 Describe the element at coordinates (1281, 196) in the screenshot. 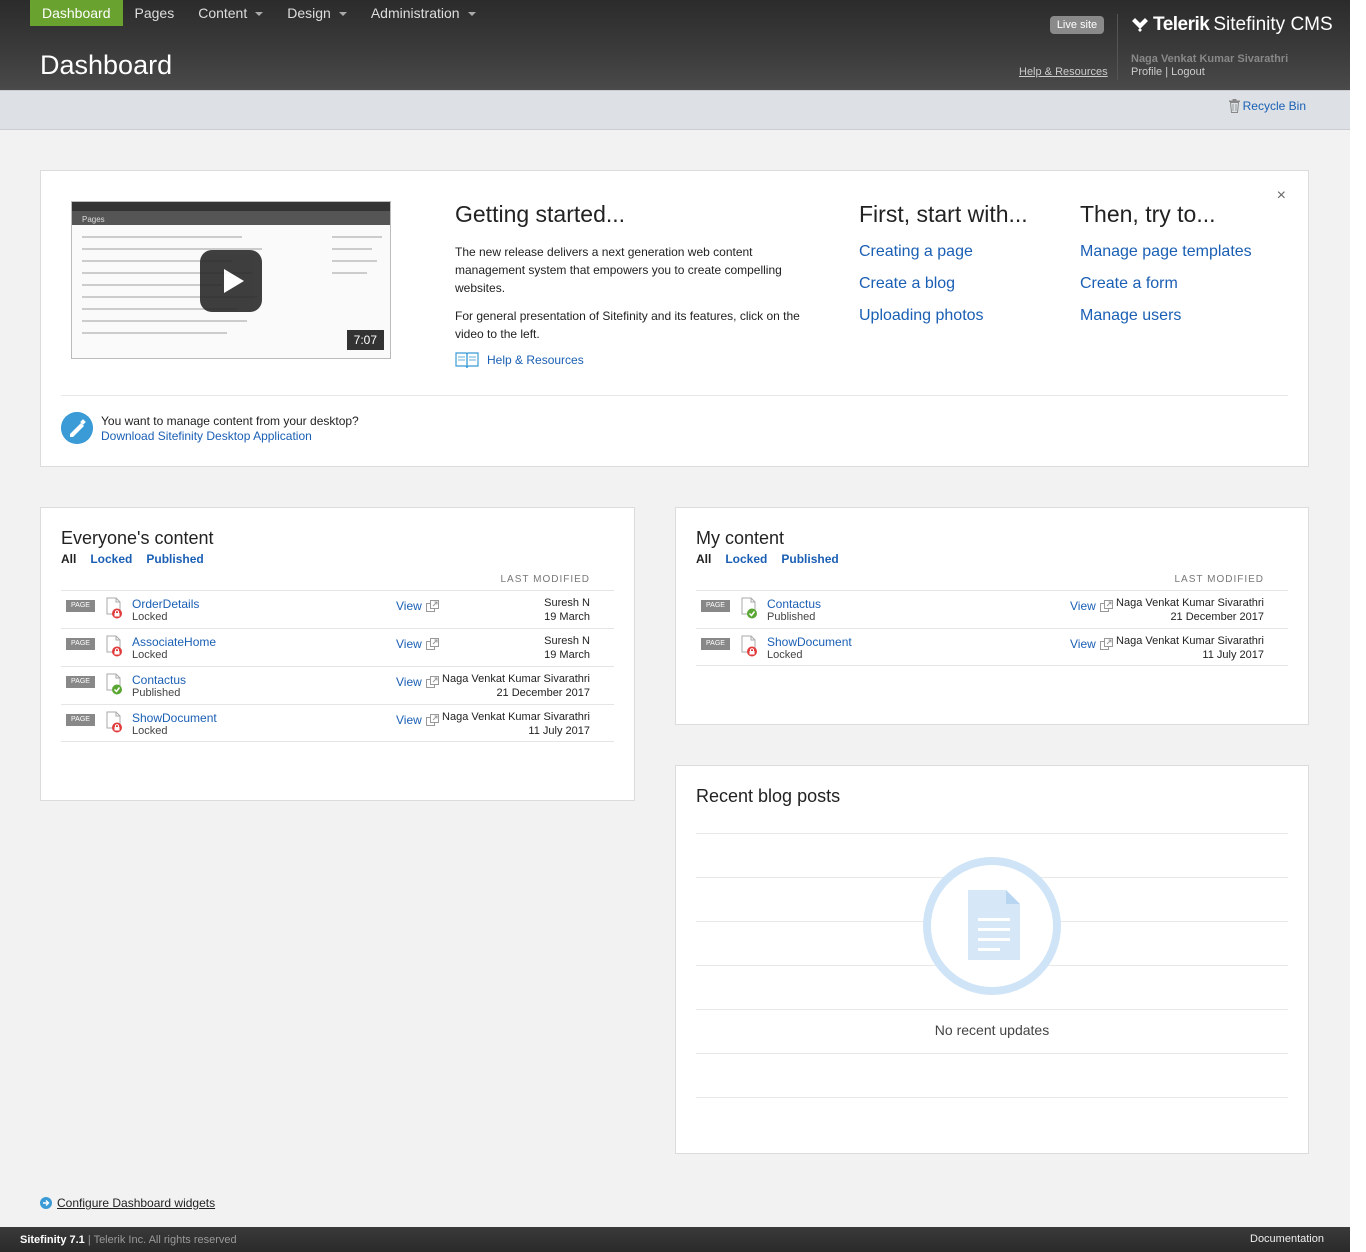

I see `close-icon: ×` at that location.